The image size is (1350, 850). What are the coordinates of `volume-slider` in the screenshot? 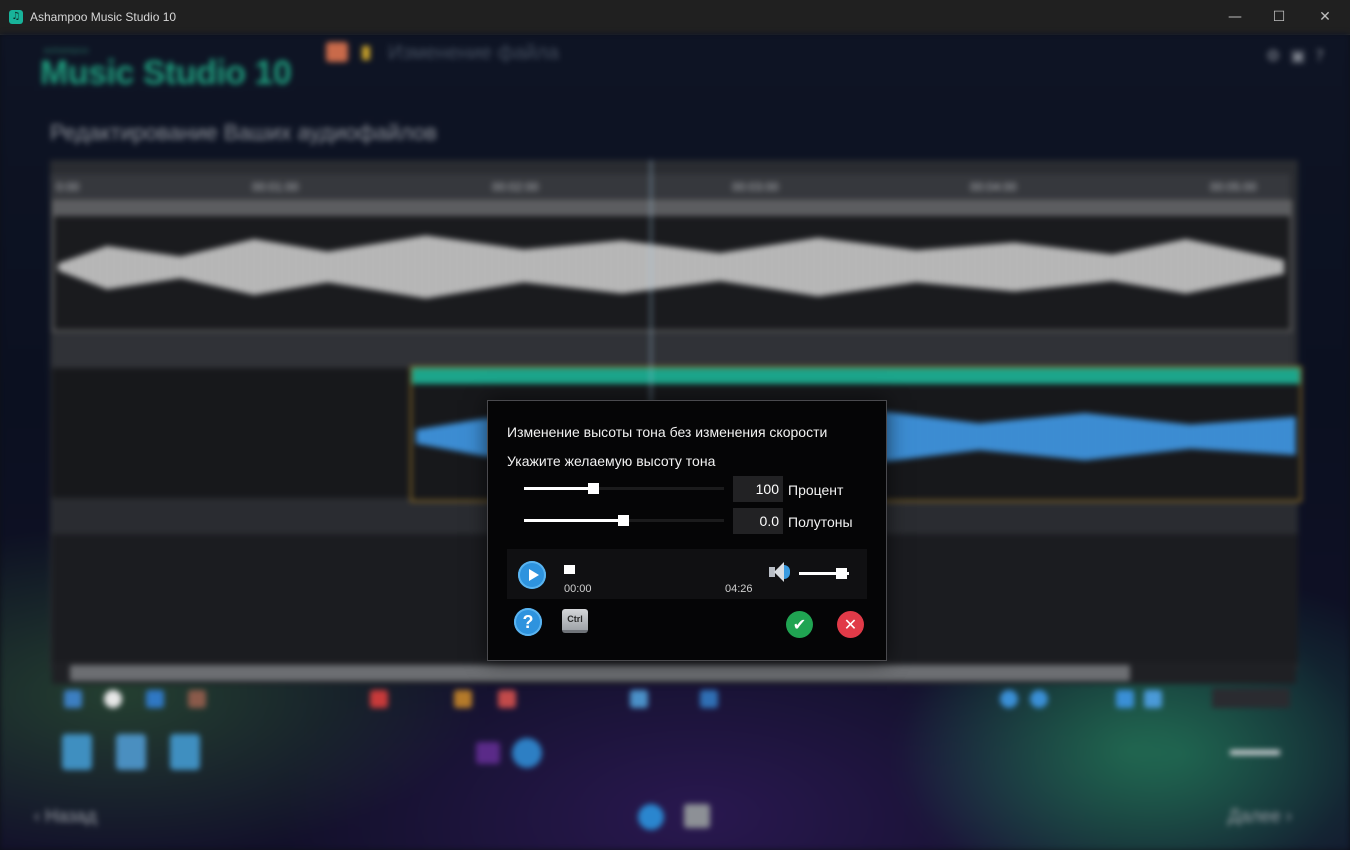 It's located at (824, 573).